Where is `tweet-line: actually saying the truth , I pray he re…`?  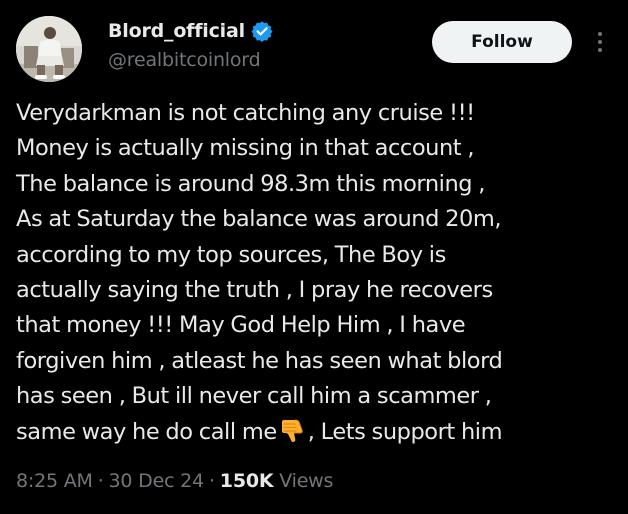 tweet-line: actually saying the truth , I pray he re… is located at coordinates (254, 289).